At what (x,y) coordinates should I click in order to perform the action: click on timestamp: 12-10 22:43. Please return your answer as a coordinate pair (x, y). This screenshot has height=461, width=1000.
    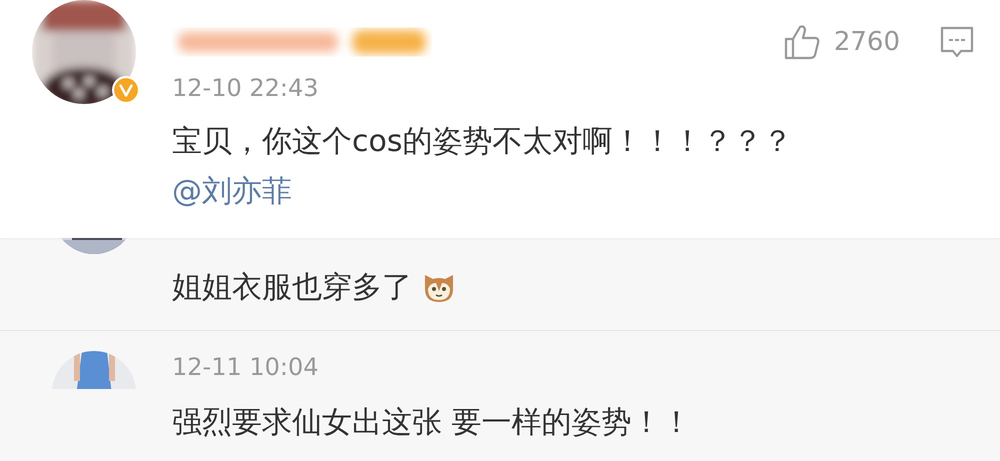
    Looking at the image, I should click on (246, 88).